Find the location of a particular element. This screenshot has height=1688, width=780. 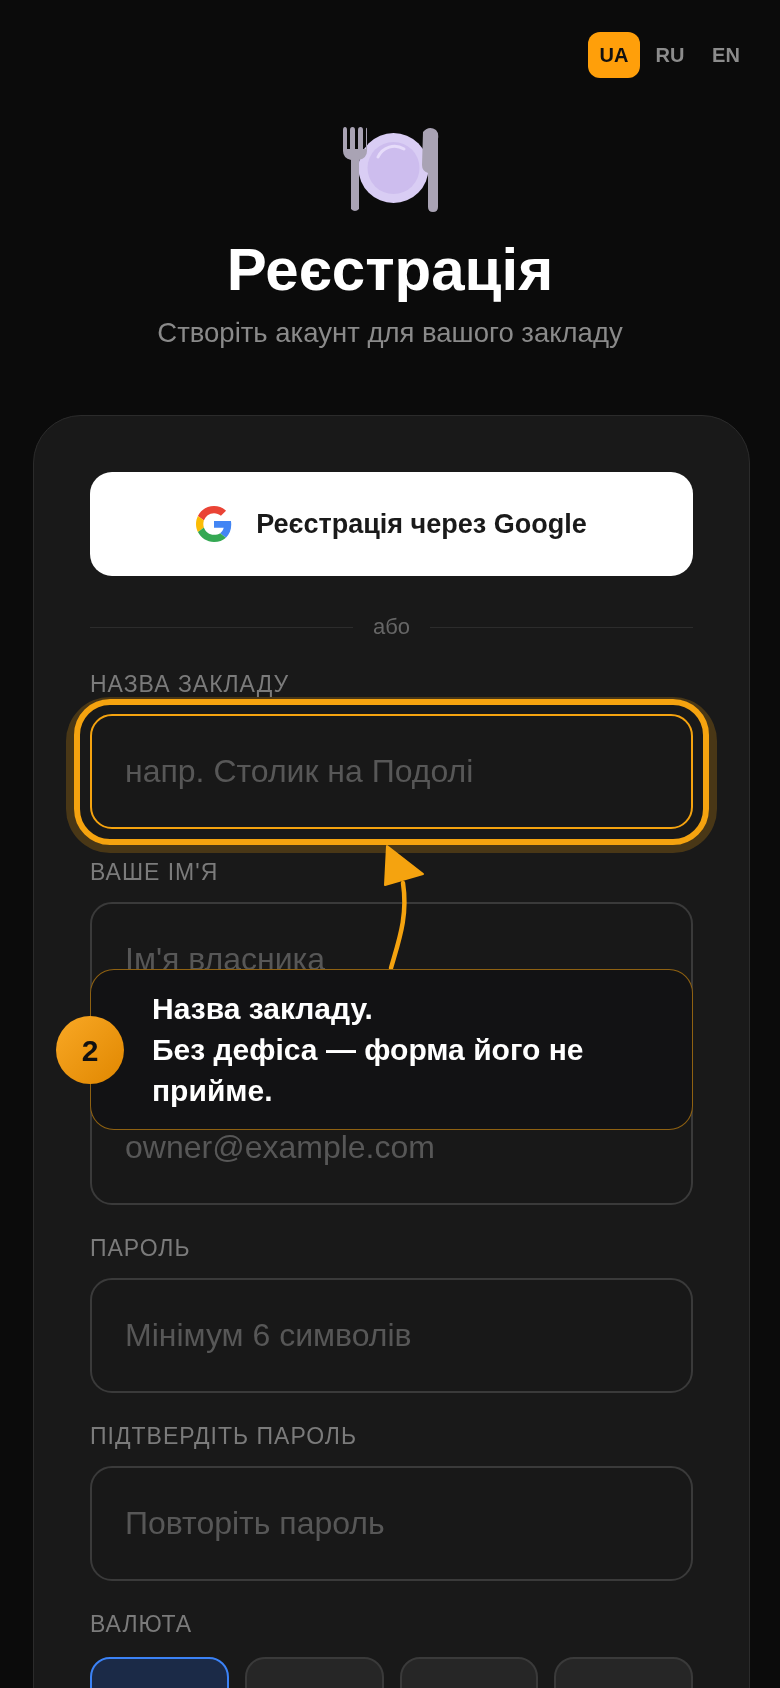

plate-with-fork-and-knife-icon is located at coordinates (390, 169).